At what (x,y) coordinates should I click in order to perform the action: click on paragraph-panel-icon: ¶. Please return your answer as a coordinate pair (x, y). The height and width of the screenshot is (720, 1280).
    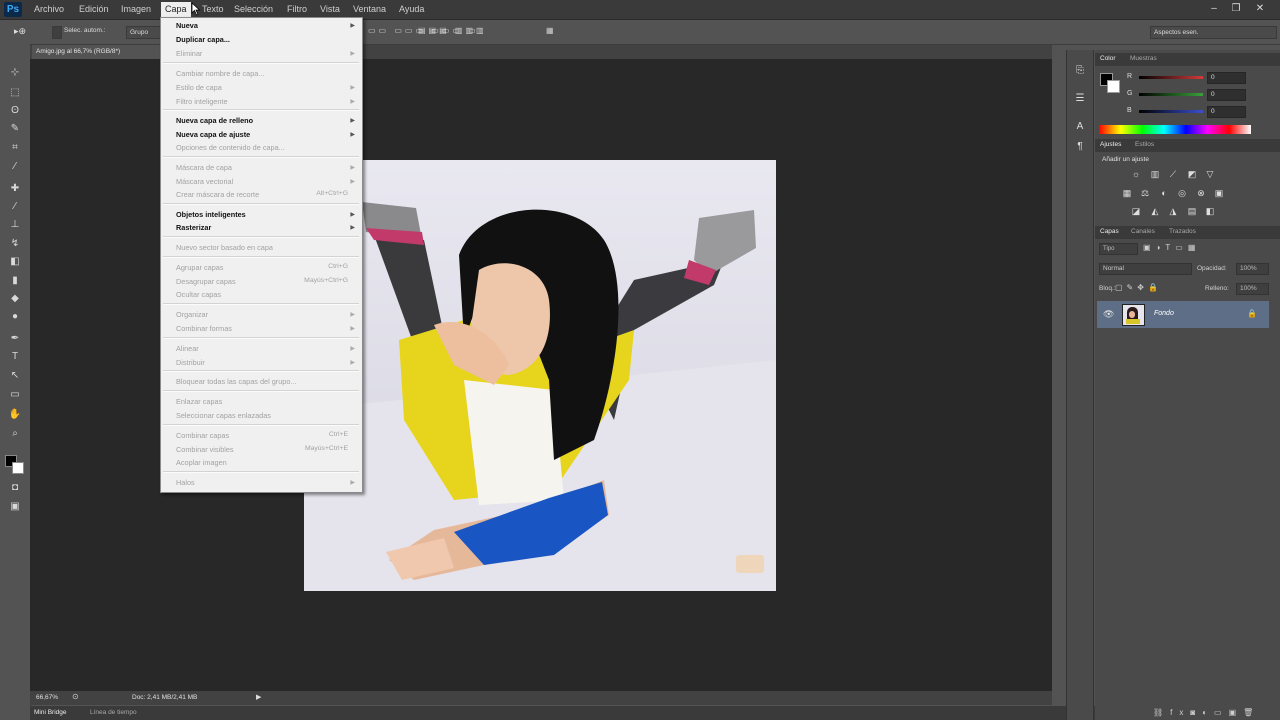
    Looking at the image, I should click on (1080, 147).